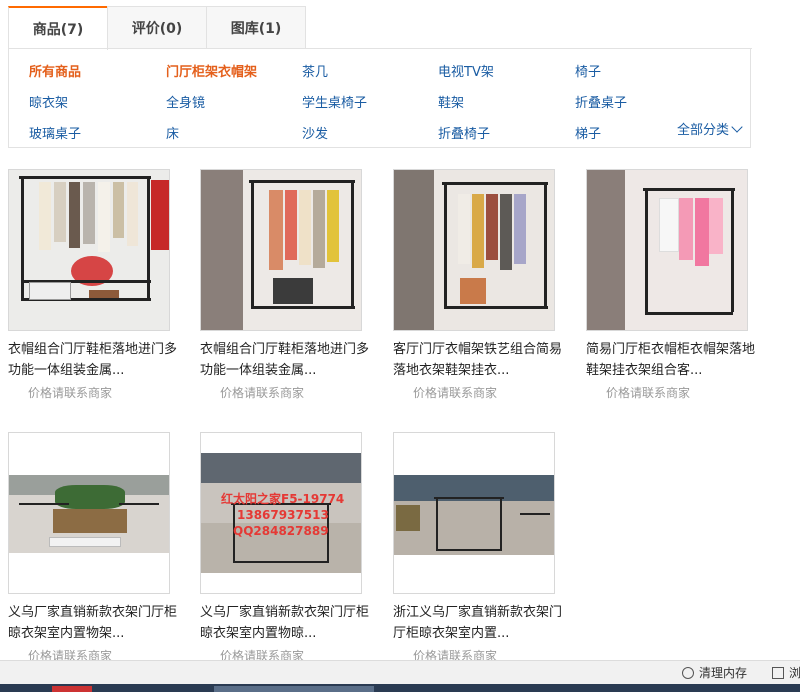  What do you see at coordinates (723, 673) in the screenshot?
I see `clear-memory-label: 清理内存` at bounding box center [723, 673].